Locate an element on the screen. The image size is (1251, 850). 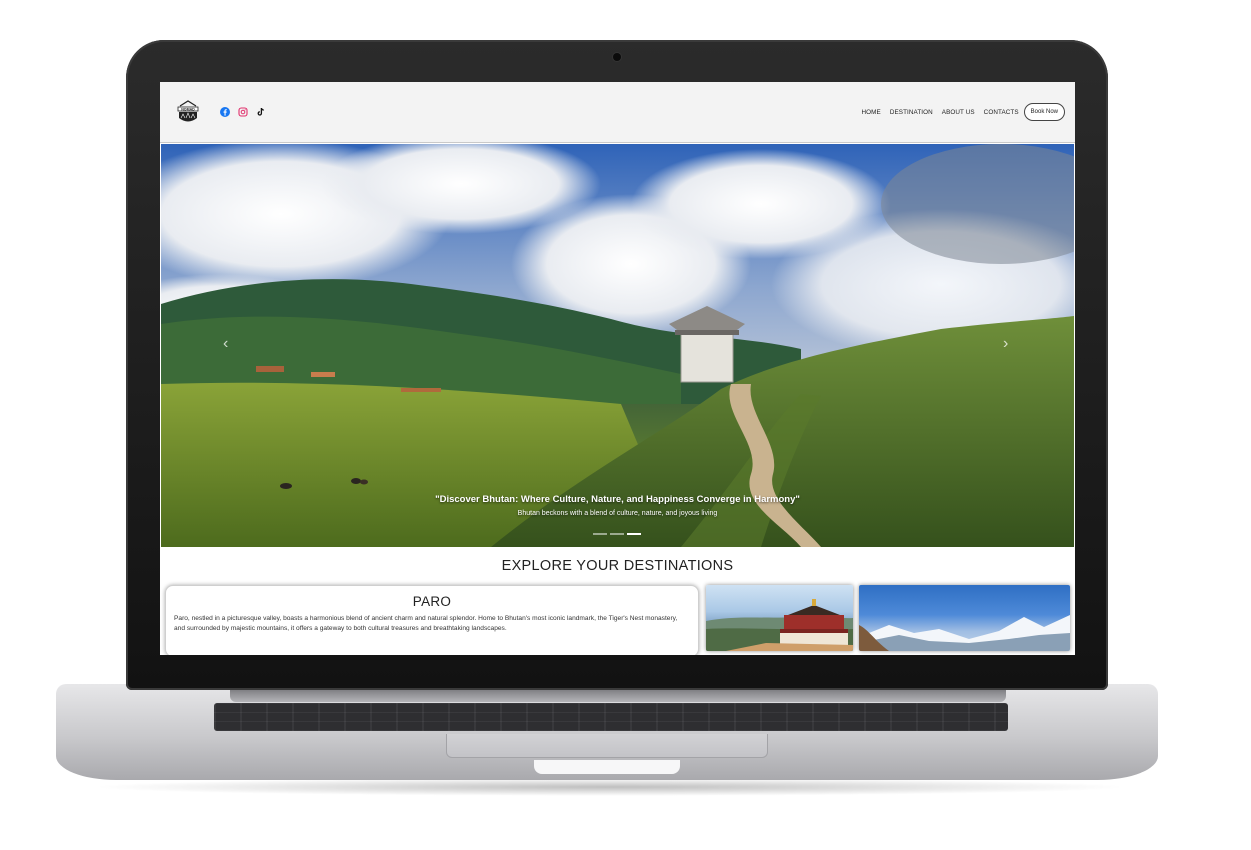
instagram-icon is located at coordinates (243, 112).